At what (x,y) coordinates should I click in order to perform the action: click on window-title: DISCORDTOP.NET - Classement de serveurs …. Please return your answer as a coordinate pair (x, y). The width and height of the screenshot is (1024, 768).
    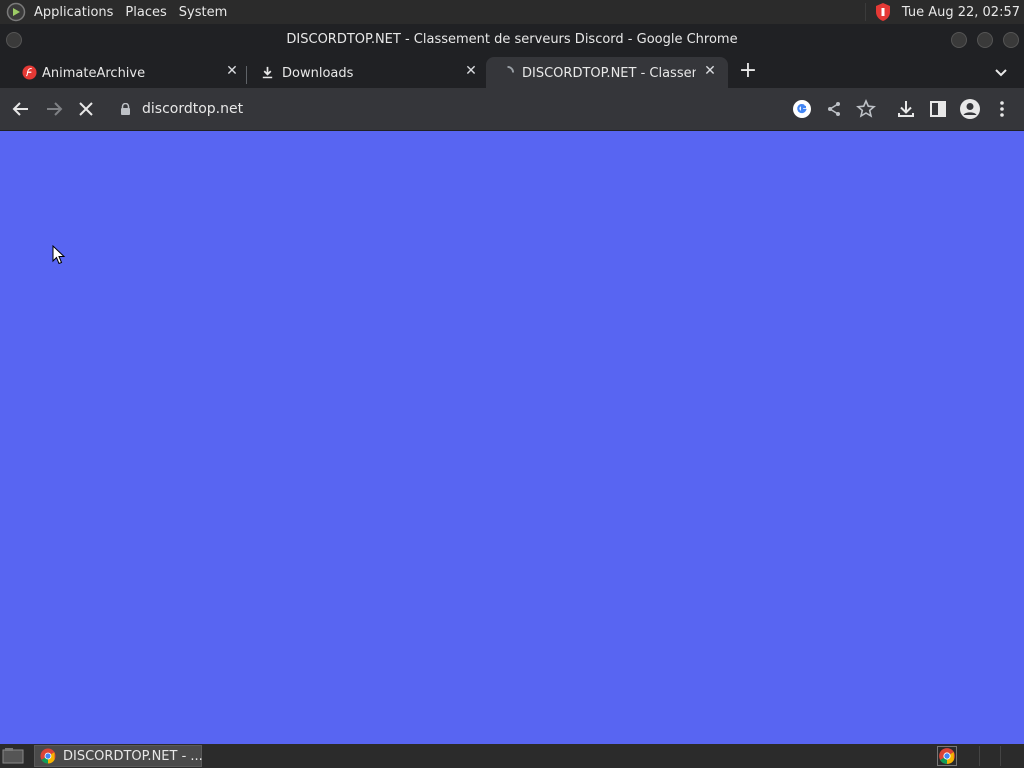
    Looking at the image, I should click on (512, 39).